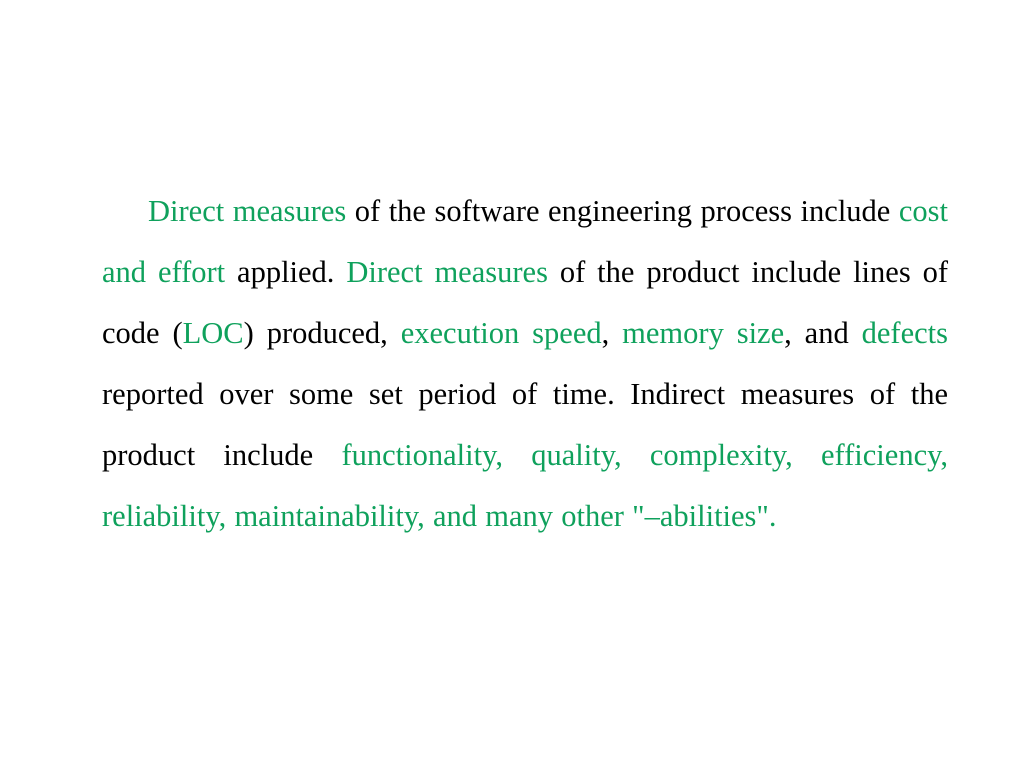  Describe the element at coordinates (213, 332) in the screenshot. I see `term-loc: LOC` at that location.